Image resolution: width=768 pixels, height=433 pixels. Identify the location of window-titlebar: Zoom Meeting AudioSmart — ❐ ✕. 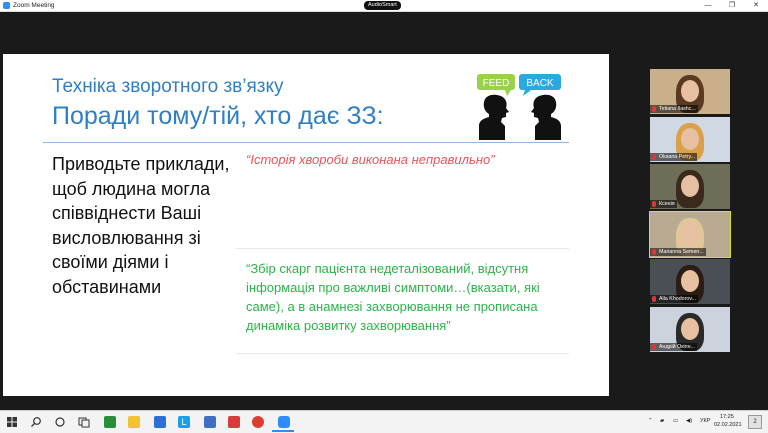
(384, 6).